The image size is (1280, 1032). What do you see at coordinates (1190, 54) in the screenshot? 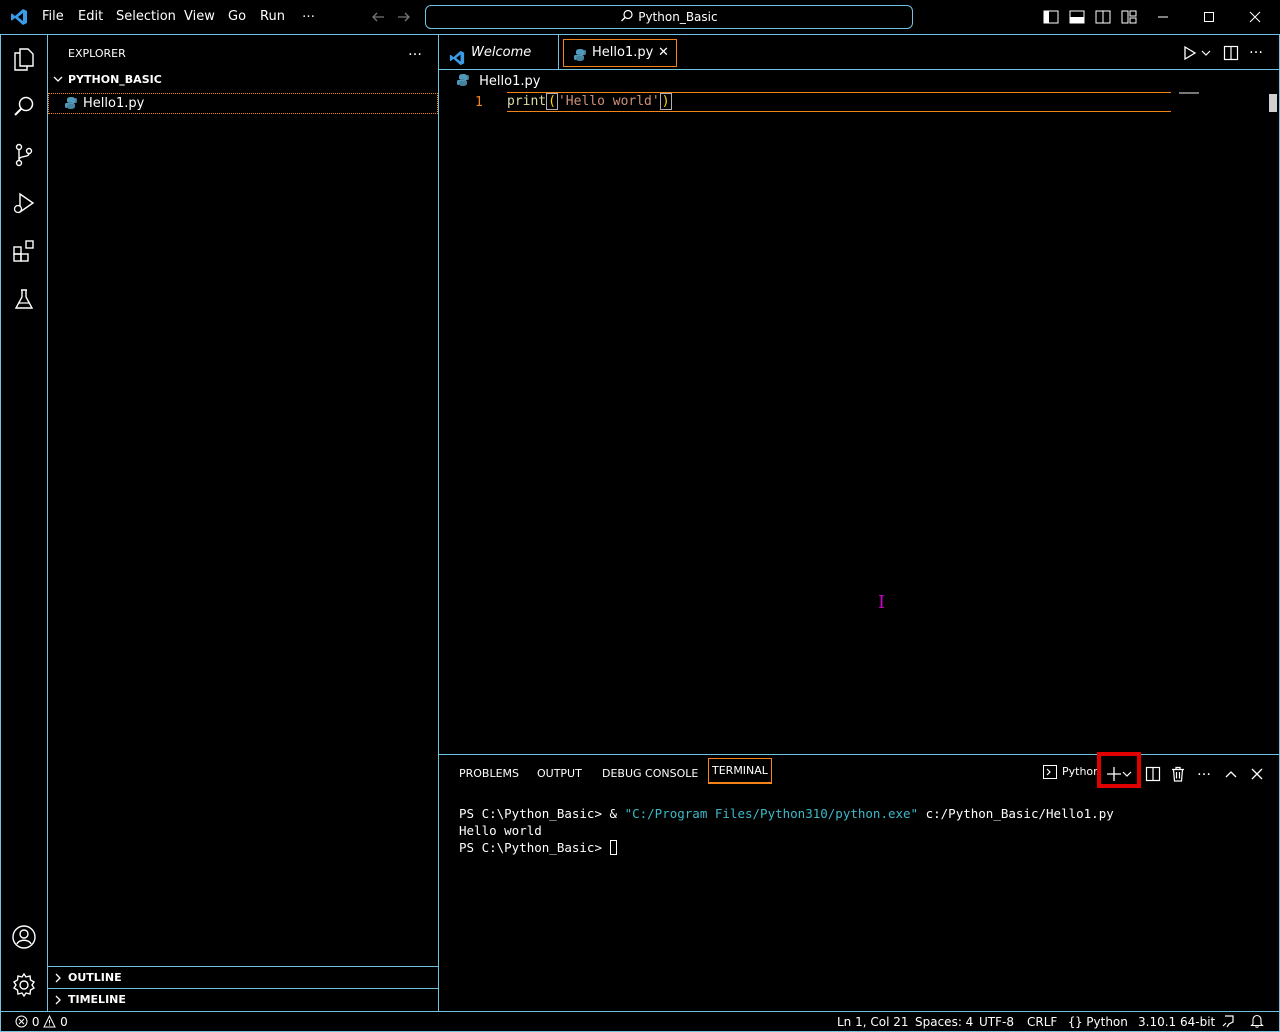
I see `run-file-icon` at bounding box center [1190, 54].